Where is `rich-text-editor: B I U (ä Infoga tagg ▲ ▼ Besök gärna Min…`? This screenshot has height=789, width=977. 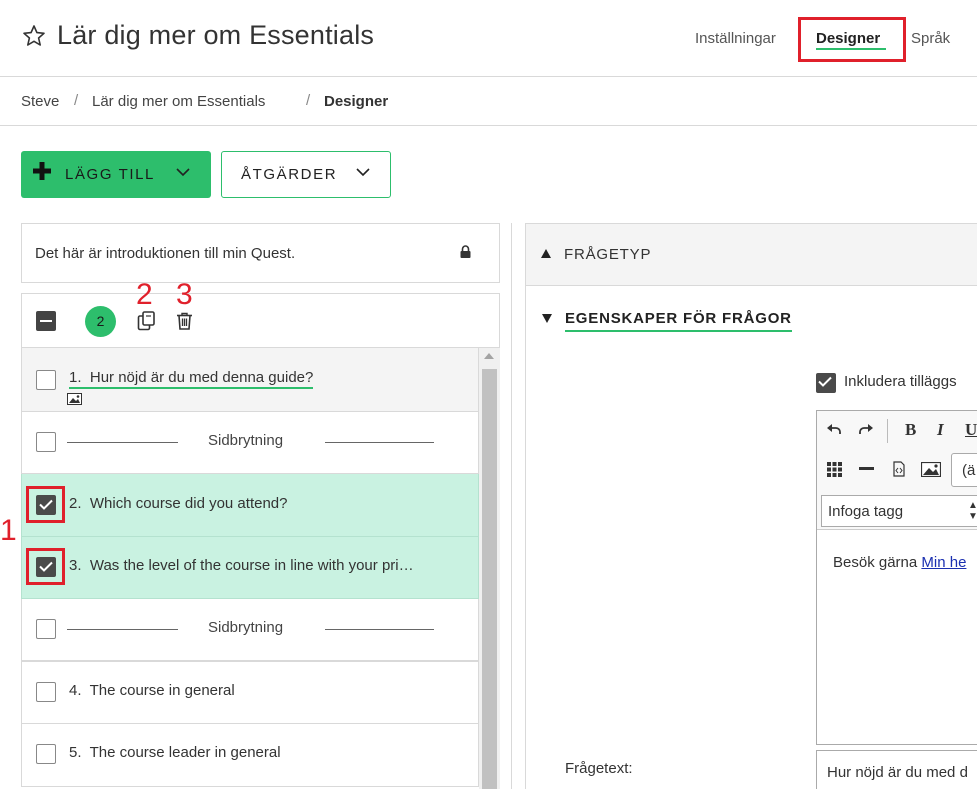 rich-text-editor: B I U (ä Infoga tagg ▲ ▼ Besök gärna Min… is located at coordinates (896, 577).